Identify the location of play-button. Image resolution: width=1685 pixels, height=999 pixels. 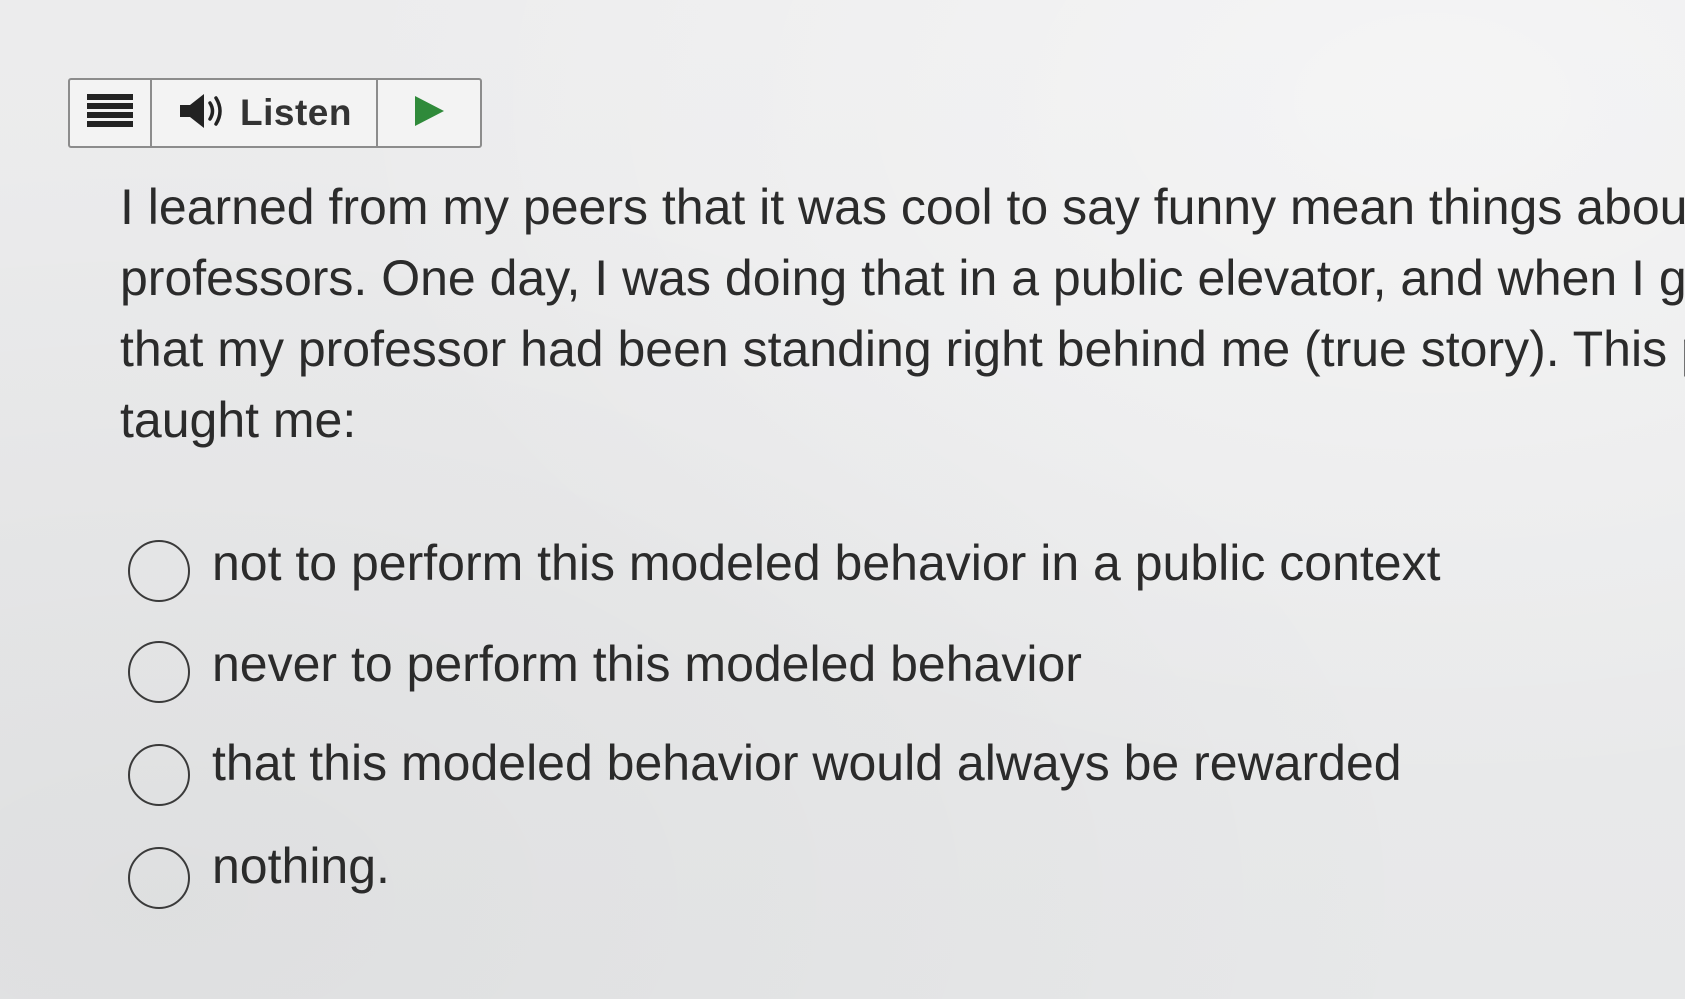
(429, 113).